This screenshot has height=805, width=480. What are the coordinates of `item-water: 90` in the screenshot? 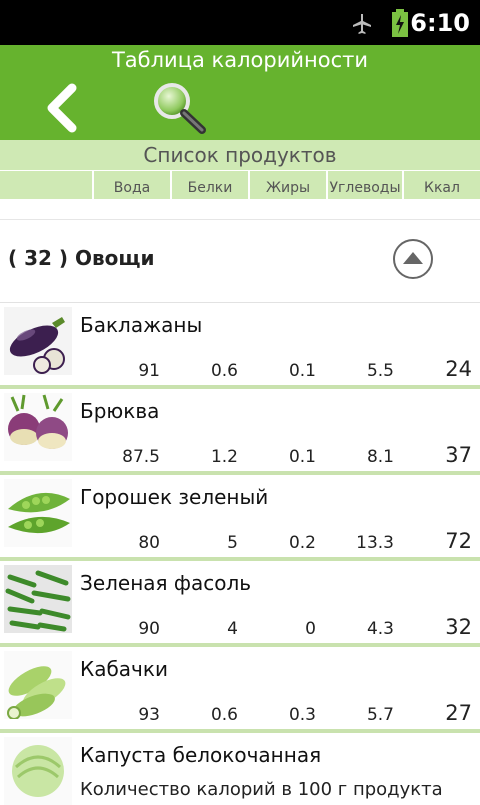 It's located at (149, 629).